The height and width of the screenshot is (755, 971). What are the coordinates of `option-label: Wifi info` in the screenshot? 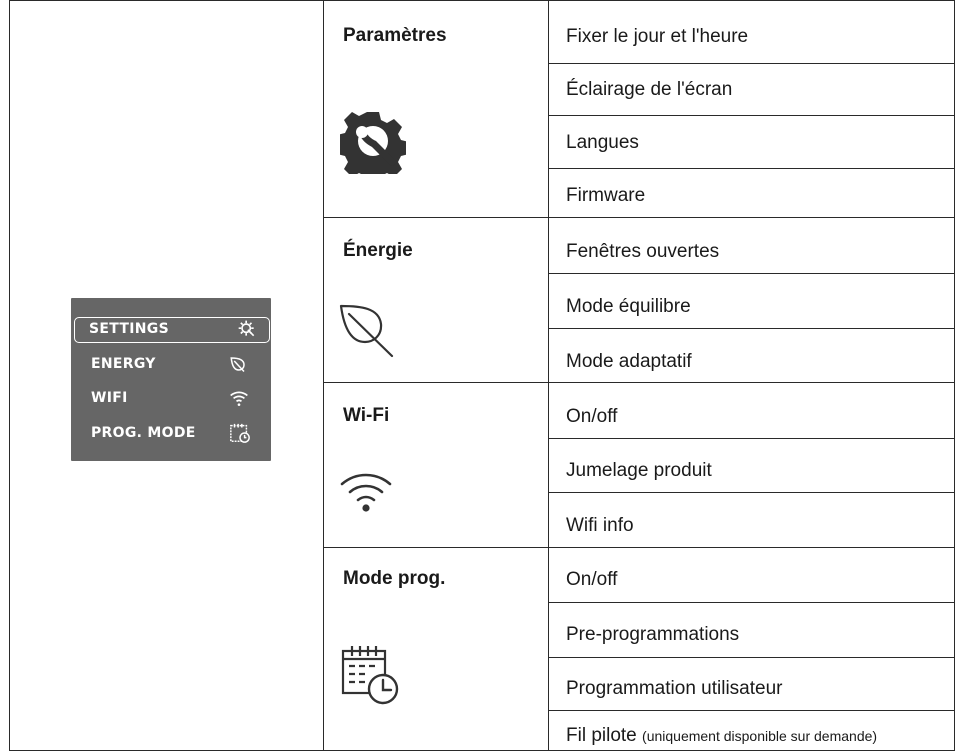 It's located at (600, 525).